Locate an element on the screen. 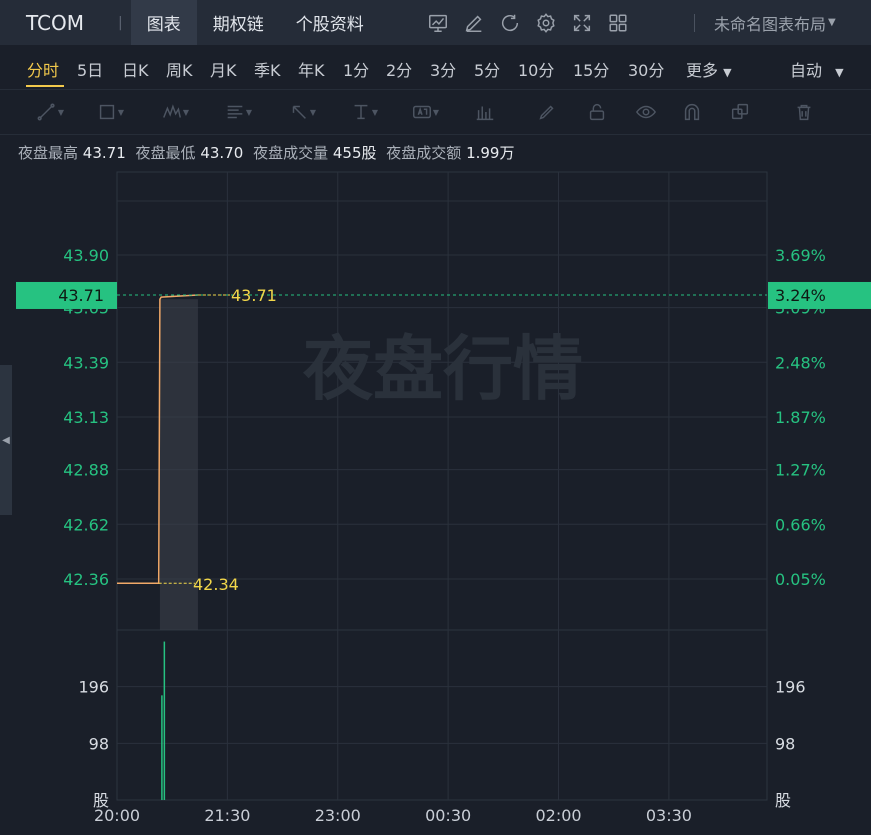 This screenshot has height=835, width=871. low-price-label: 42.34 is located at coordinates (216, 584).